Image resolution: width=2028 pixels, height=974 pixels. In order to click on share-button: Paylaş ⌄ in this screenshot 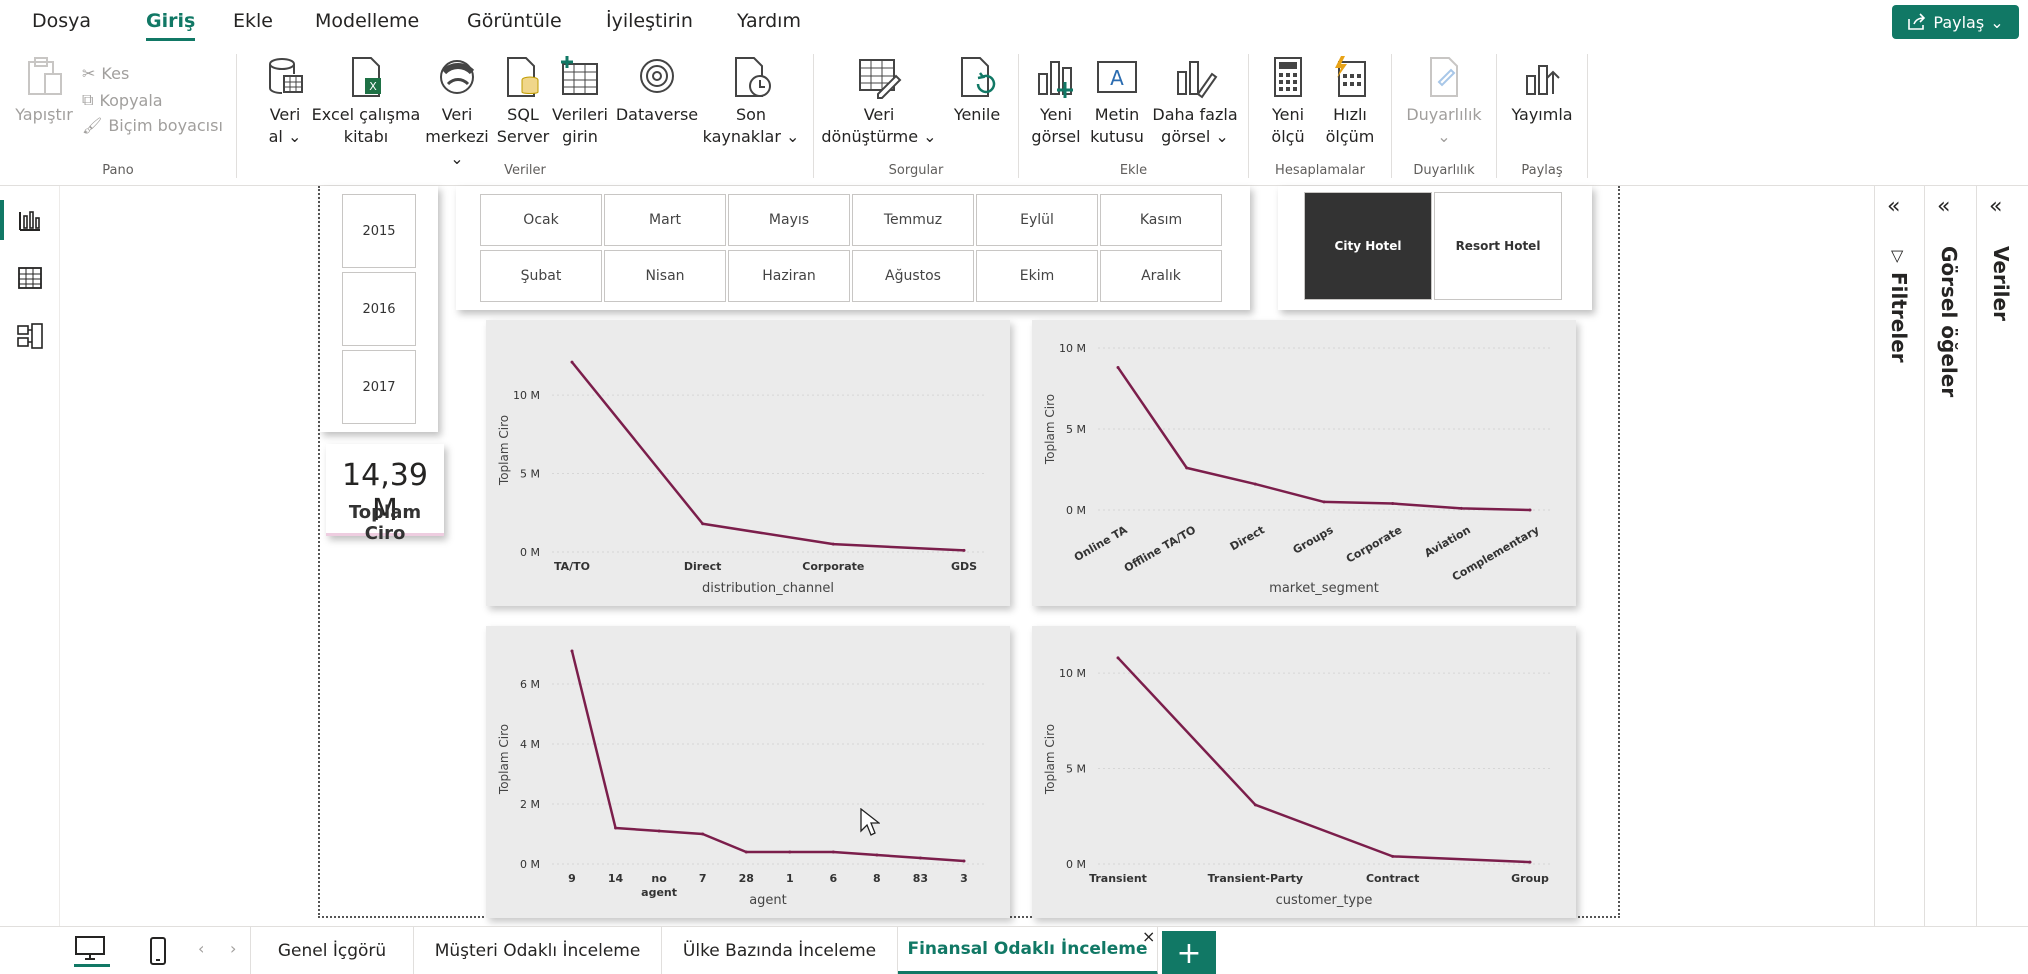, I will do `click(1955, 22)`.